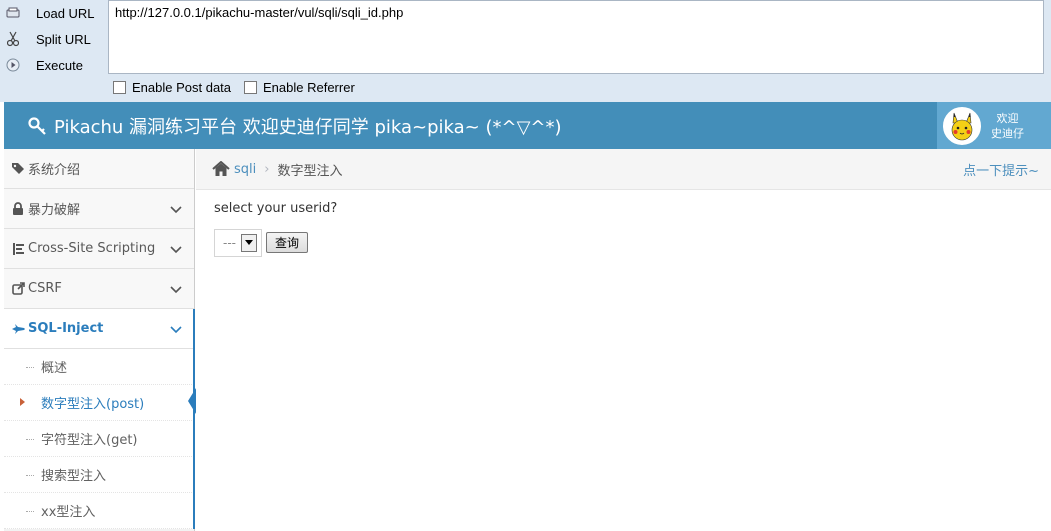 The height and width of the screenshot is (531, 1051). What do you see at coordinates (182, 87) in the screenshot?
I see `enable-post-label: Enable Post data` at bounding box center [182, 87].